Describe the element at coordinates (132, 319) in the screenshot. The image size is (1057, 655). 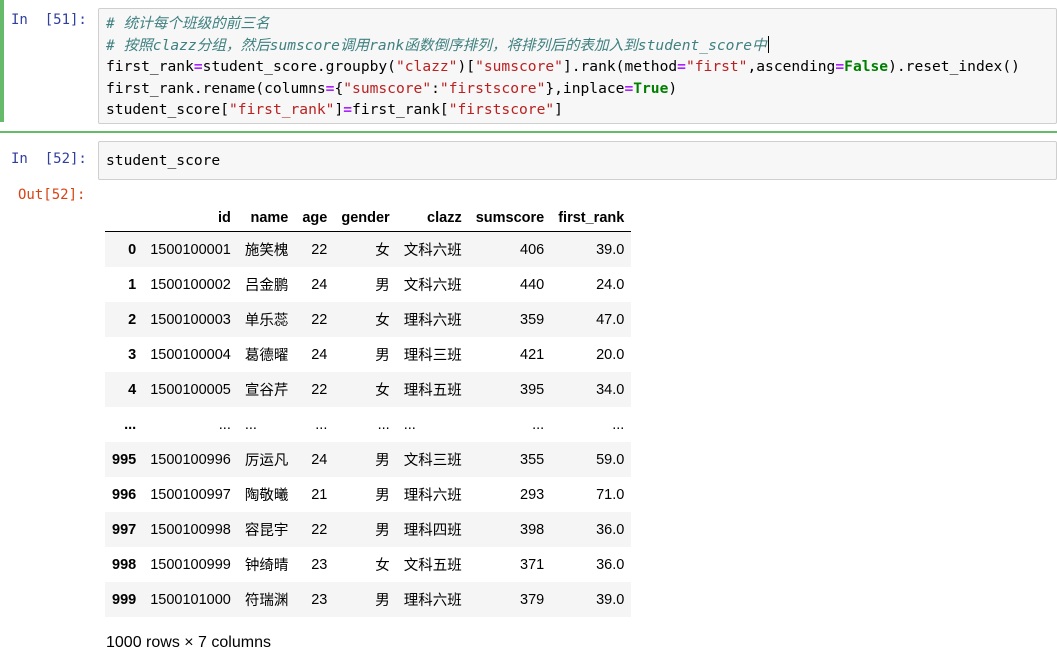
I see `row-index: 2` at that location.